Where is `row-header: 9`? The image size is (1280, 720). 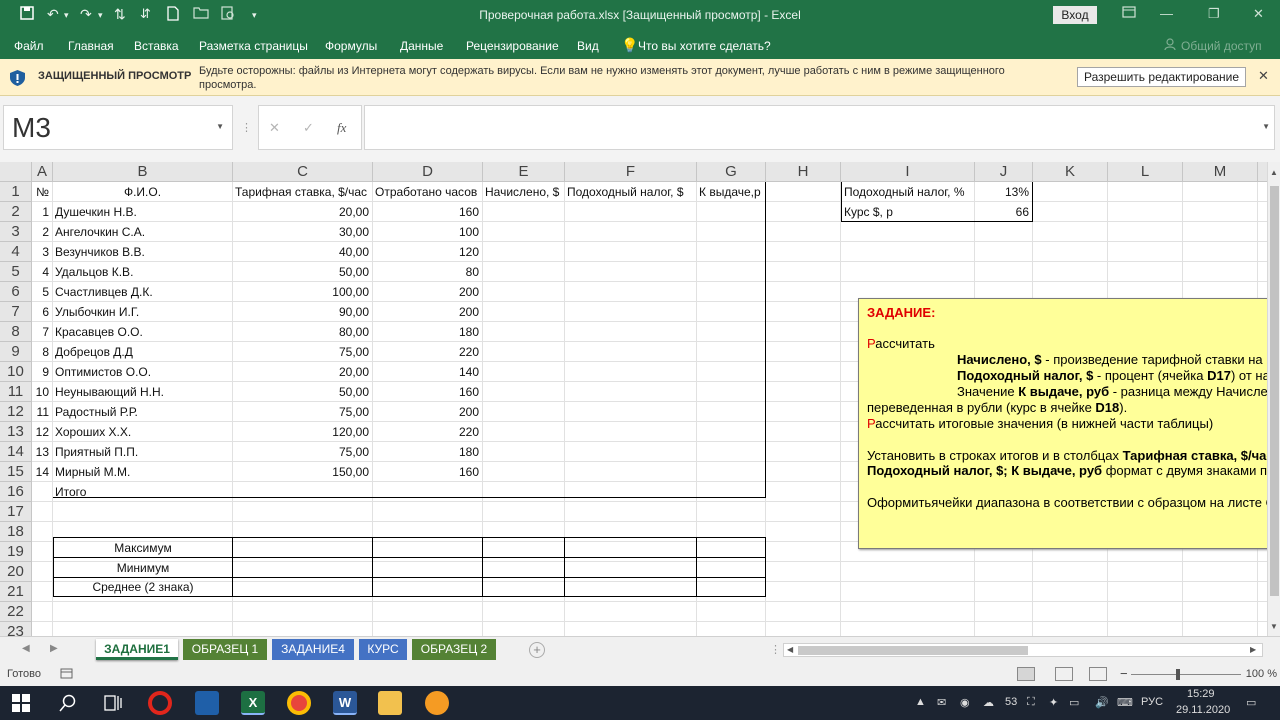
row-header: 9 is located at coordinates (16, 352).